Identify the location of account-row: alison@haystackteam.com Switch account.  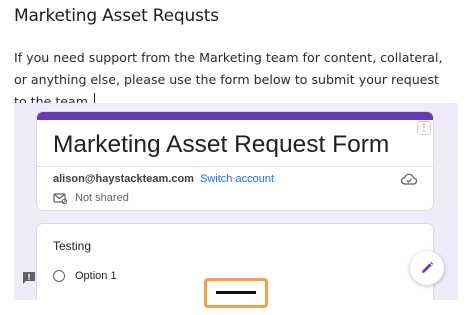
(163, 179).